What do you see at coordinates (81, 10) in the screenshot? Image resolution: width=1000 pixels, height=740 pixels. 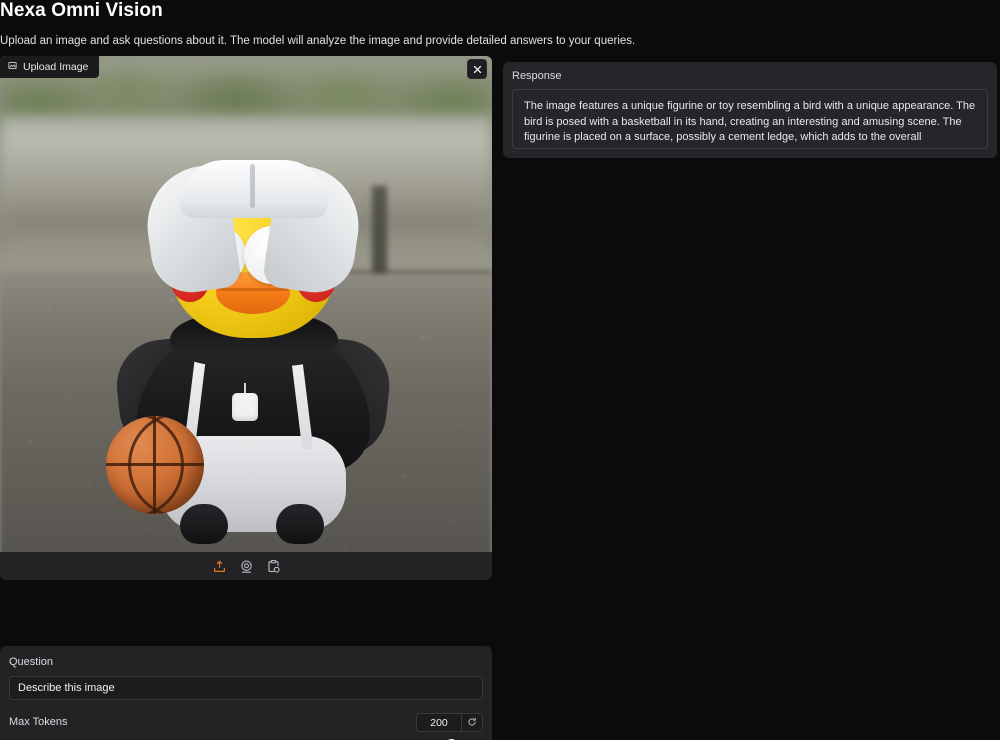 I see `page-title: Nexa Omni Vision` at bounding box center [81, 10].